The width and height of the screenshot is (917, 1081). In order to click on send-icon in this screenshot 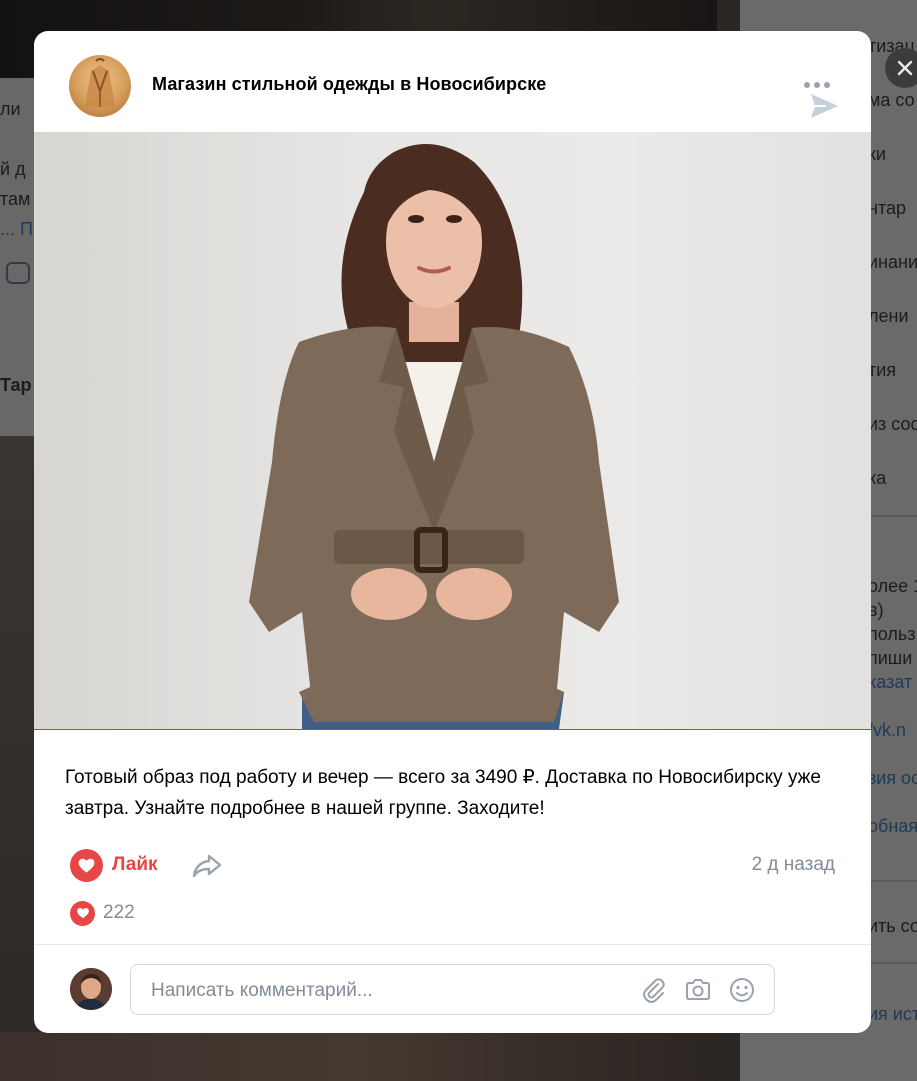, I will do `click(824, 106)`.